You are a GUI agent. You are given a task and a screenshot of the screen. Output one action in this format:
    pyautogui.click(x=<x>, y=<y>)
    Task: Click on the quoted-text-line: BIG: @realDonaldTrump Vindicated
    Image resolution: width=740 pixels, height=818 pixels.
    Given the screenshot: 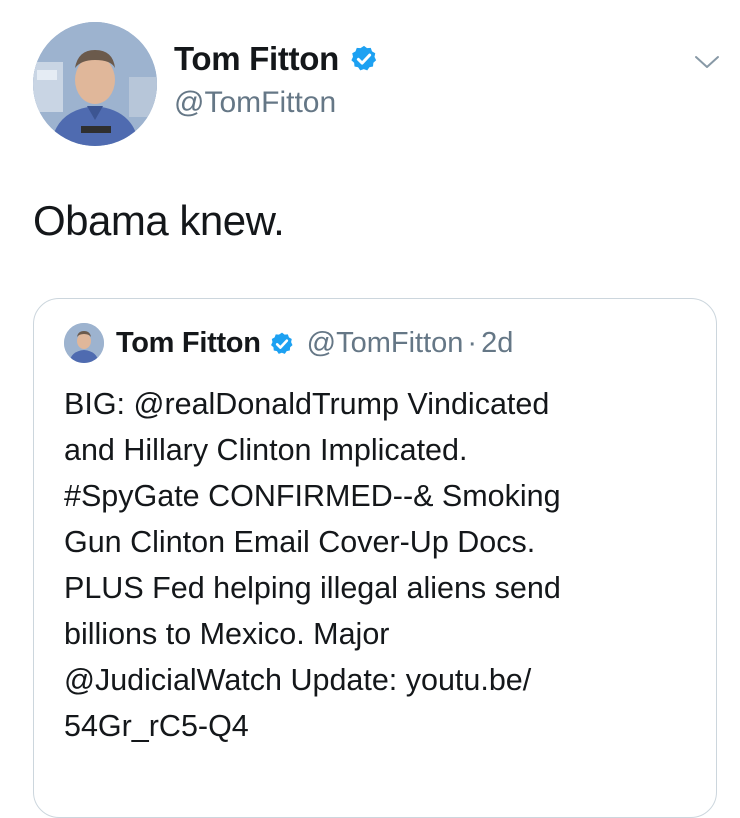 What is the action you would take?
    pyautogui.click(x=307, y=404)
    